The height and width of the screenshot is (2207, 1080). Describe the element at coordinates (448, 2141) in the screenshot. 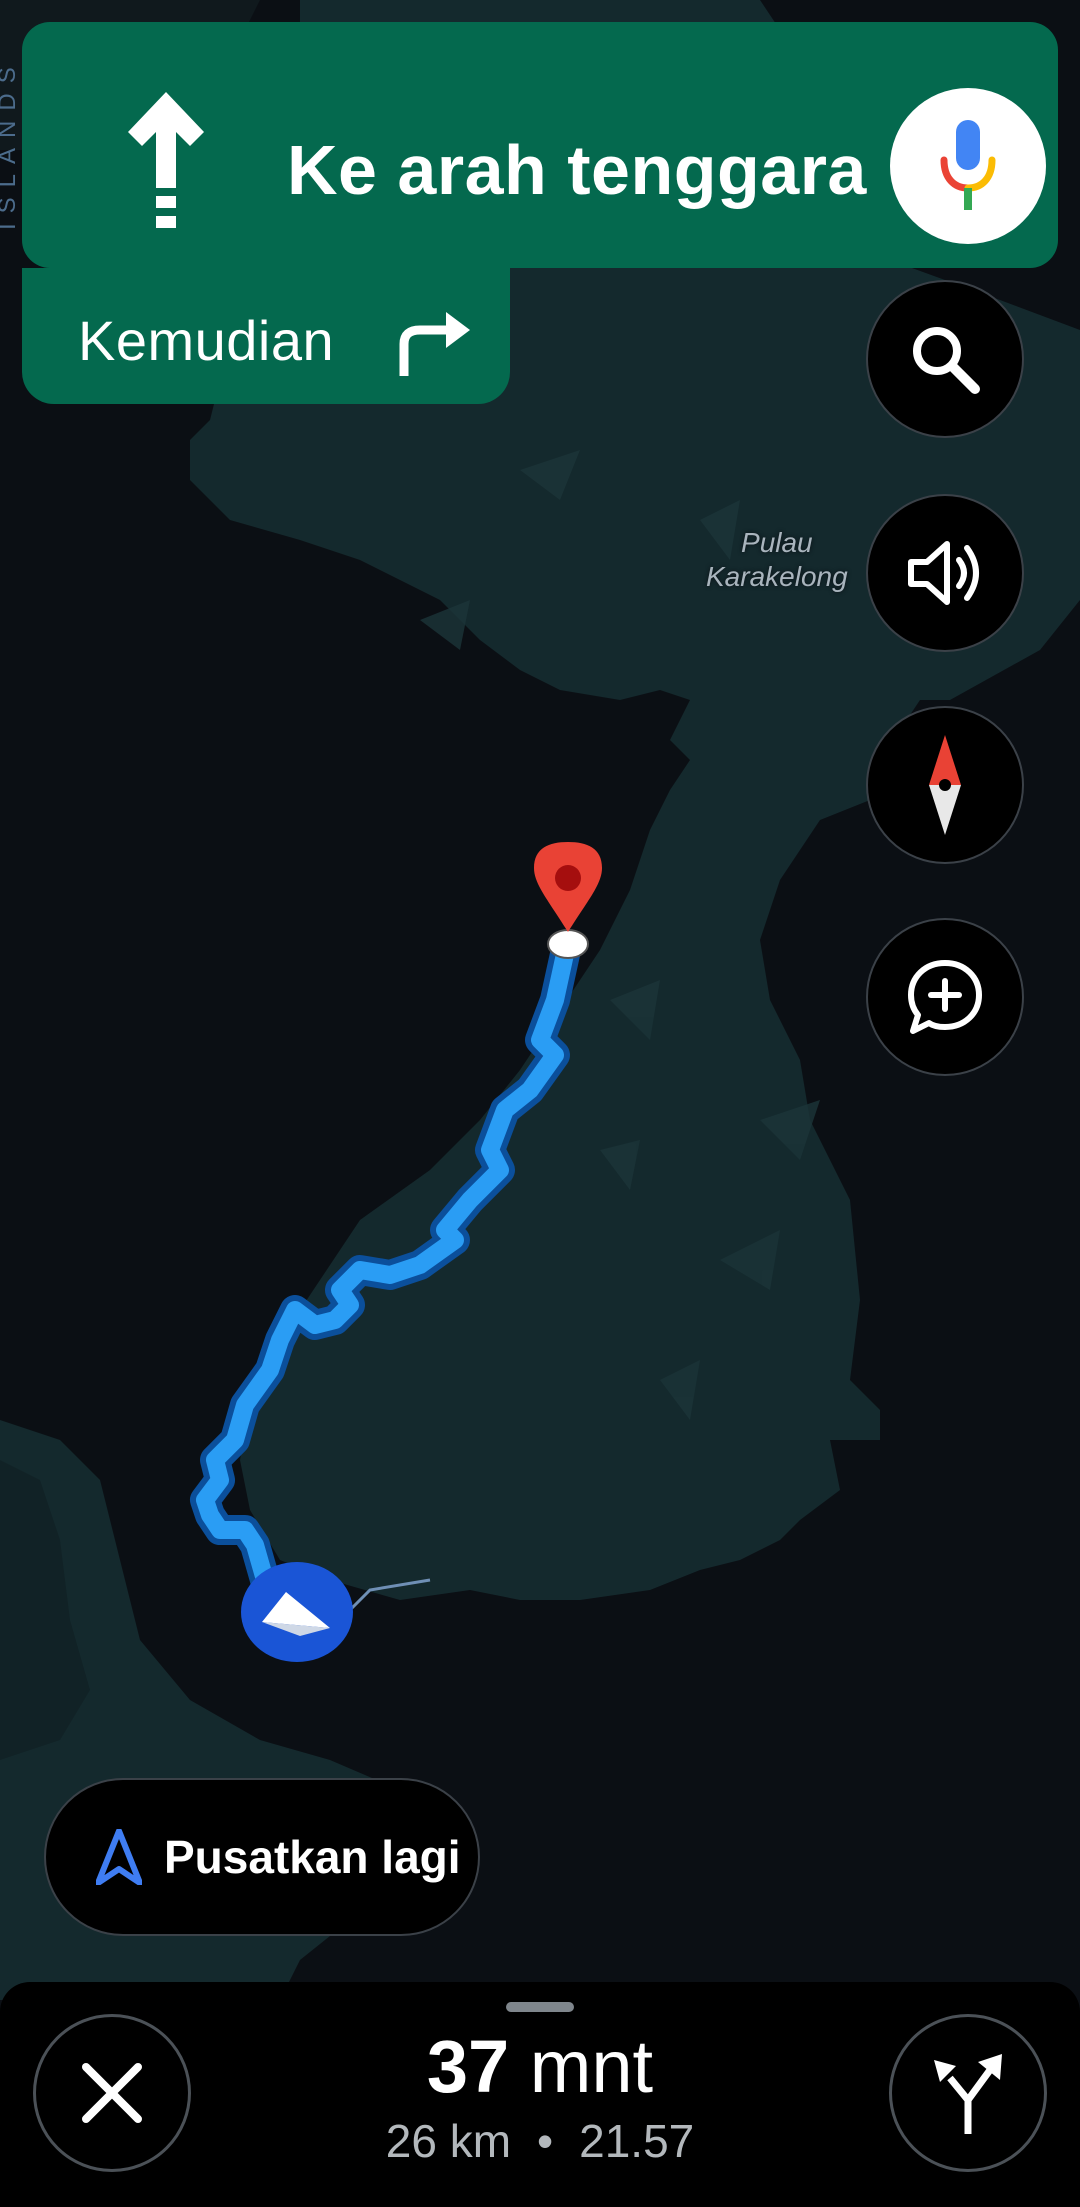

I see `distance: 26 km` at that location.